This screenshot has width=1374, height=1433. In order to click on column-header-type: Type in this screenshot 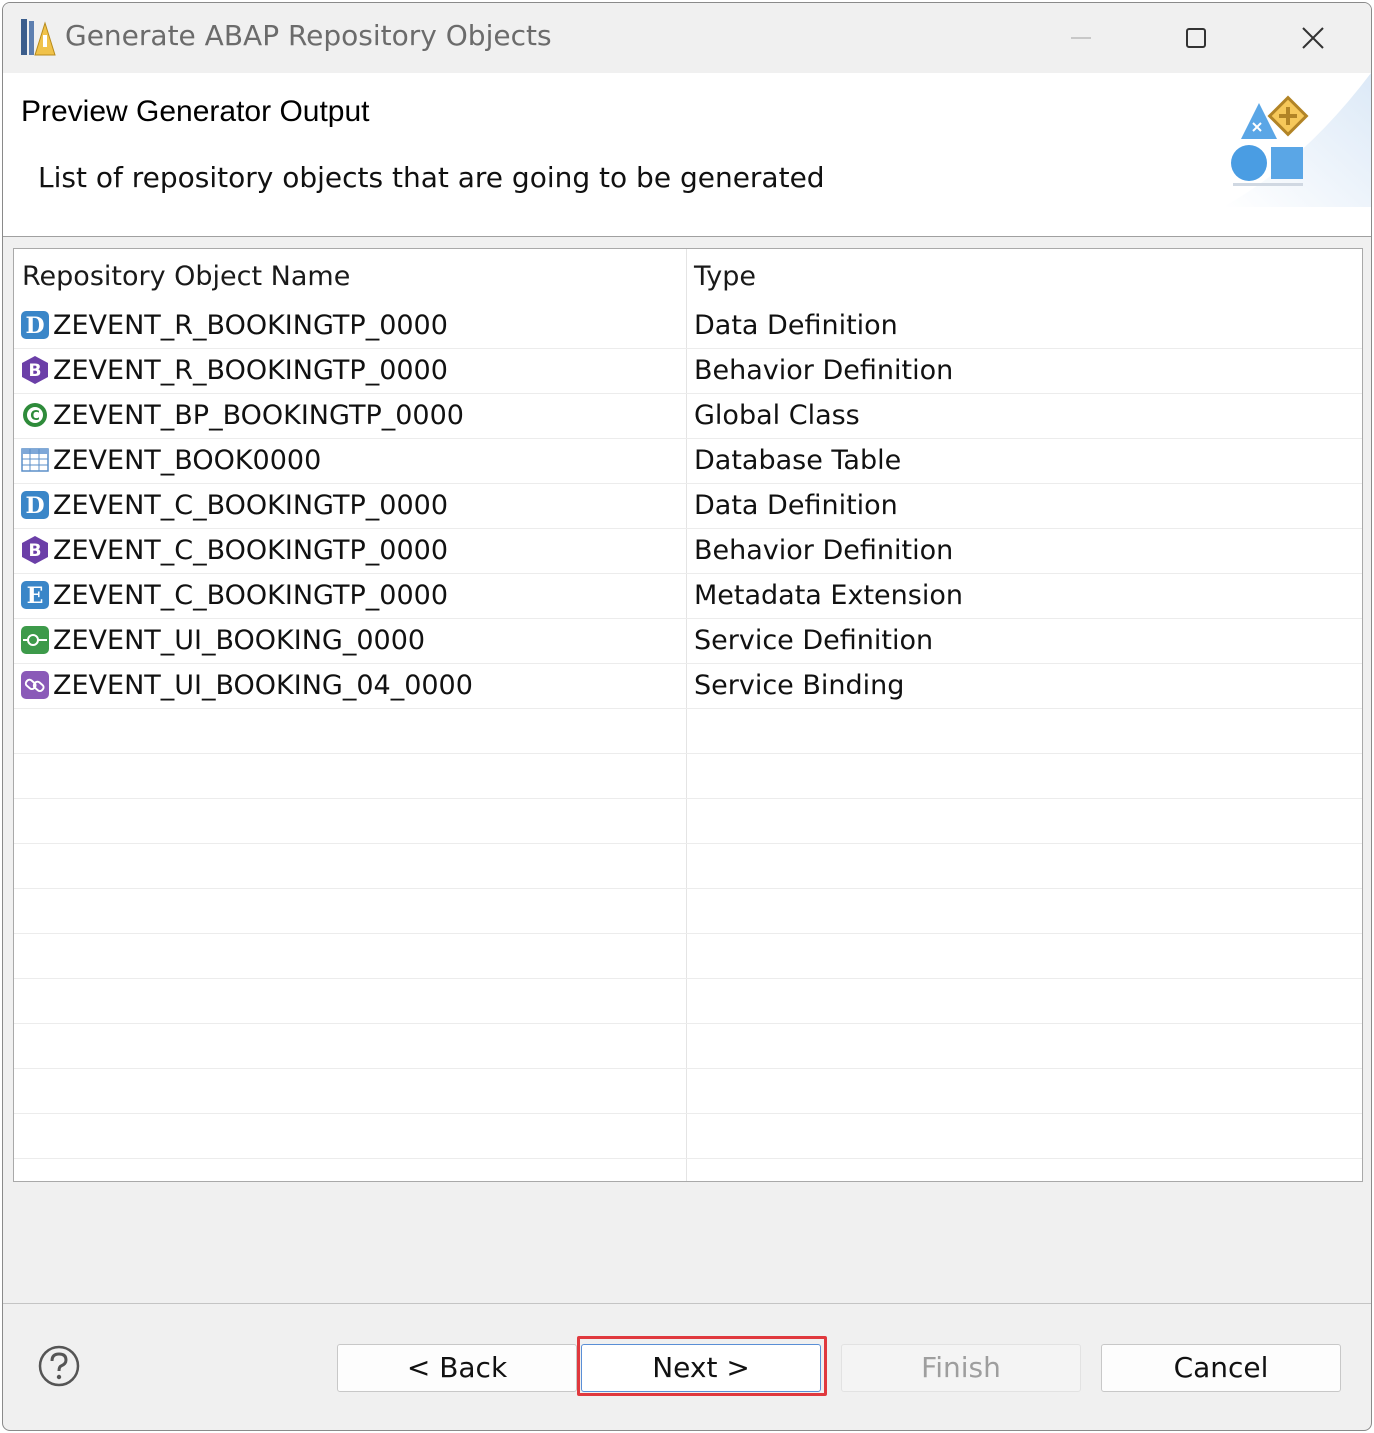, I will do `click(725, 276)`.